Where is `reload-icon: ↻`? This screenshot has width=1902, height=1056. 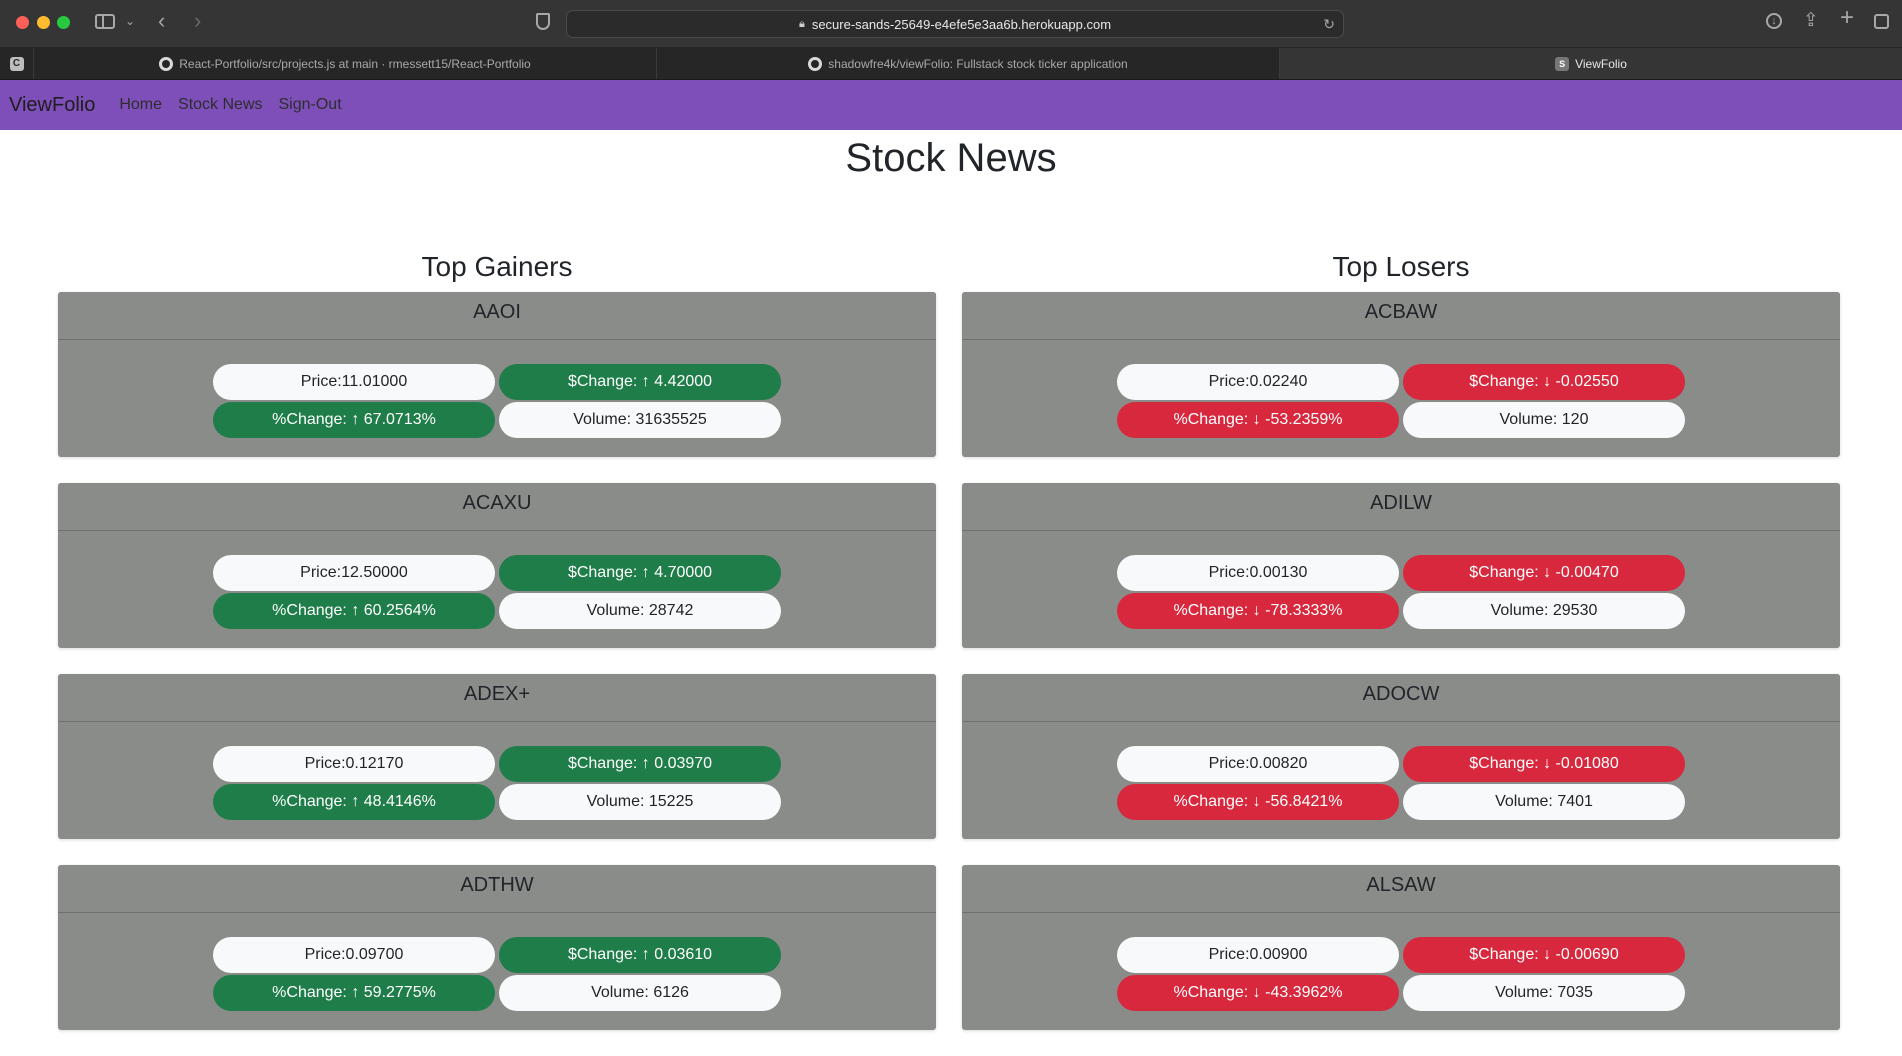
reload-icon: ↻ is located at coordinates (1329, 24).